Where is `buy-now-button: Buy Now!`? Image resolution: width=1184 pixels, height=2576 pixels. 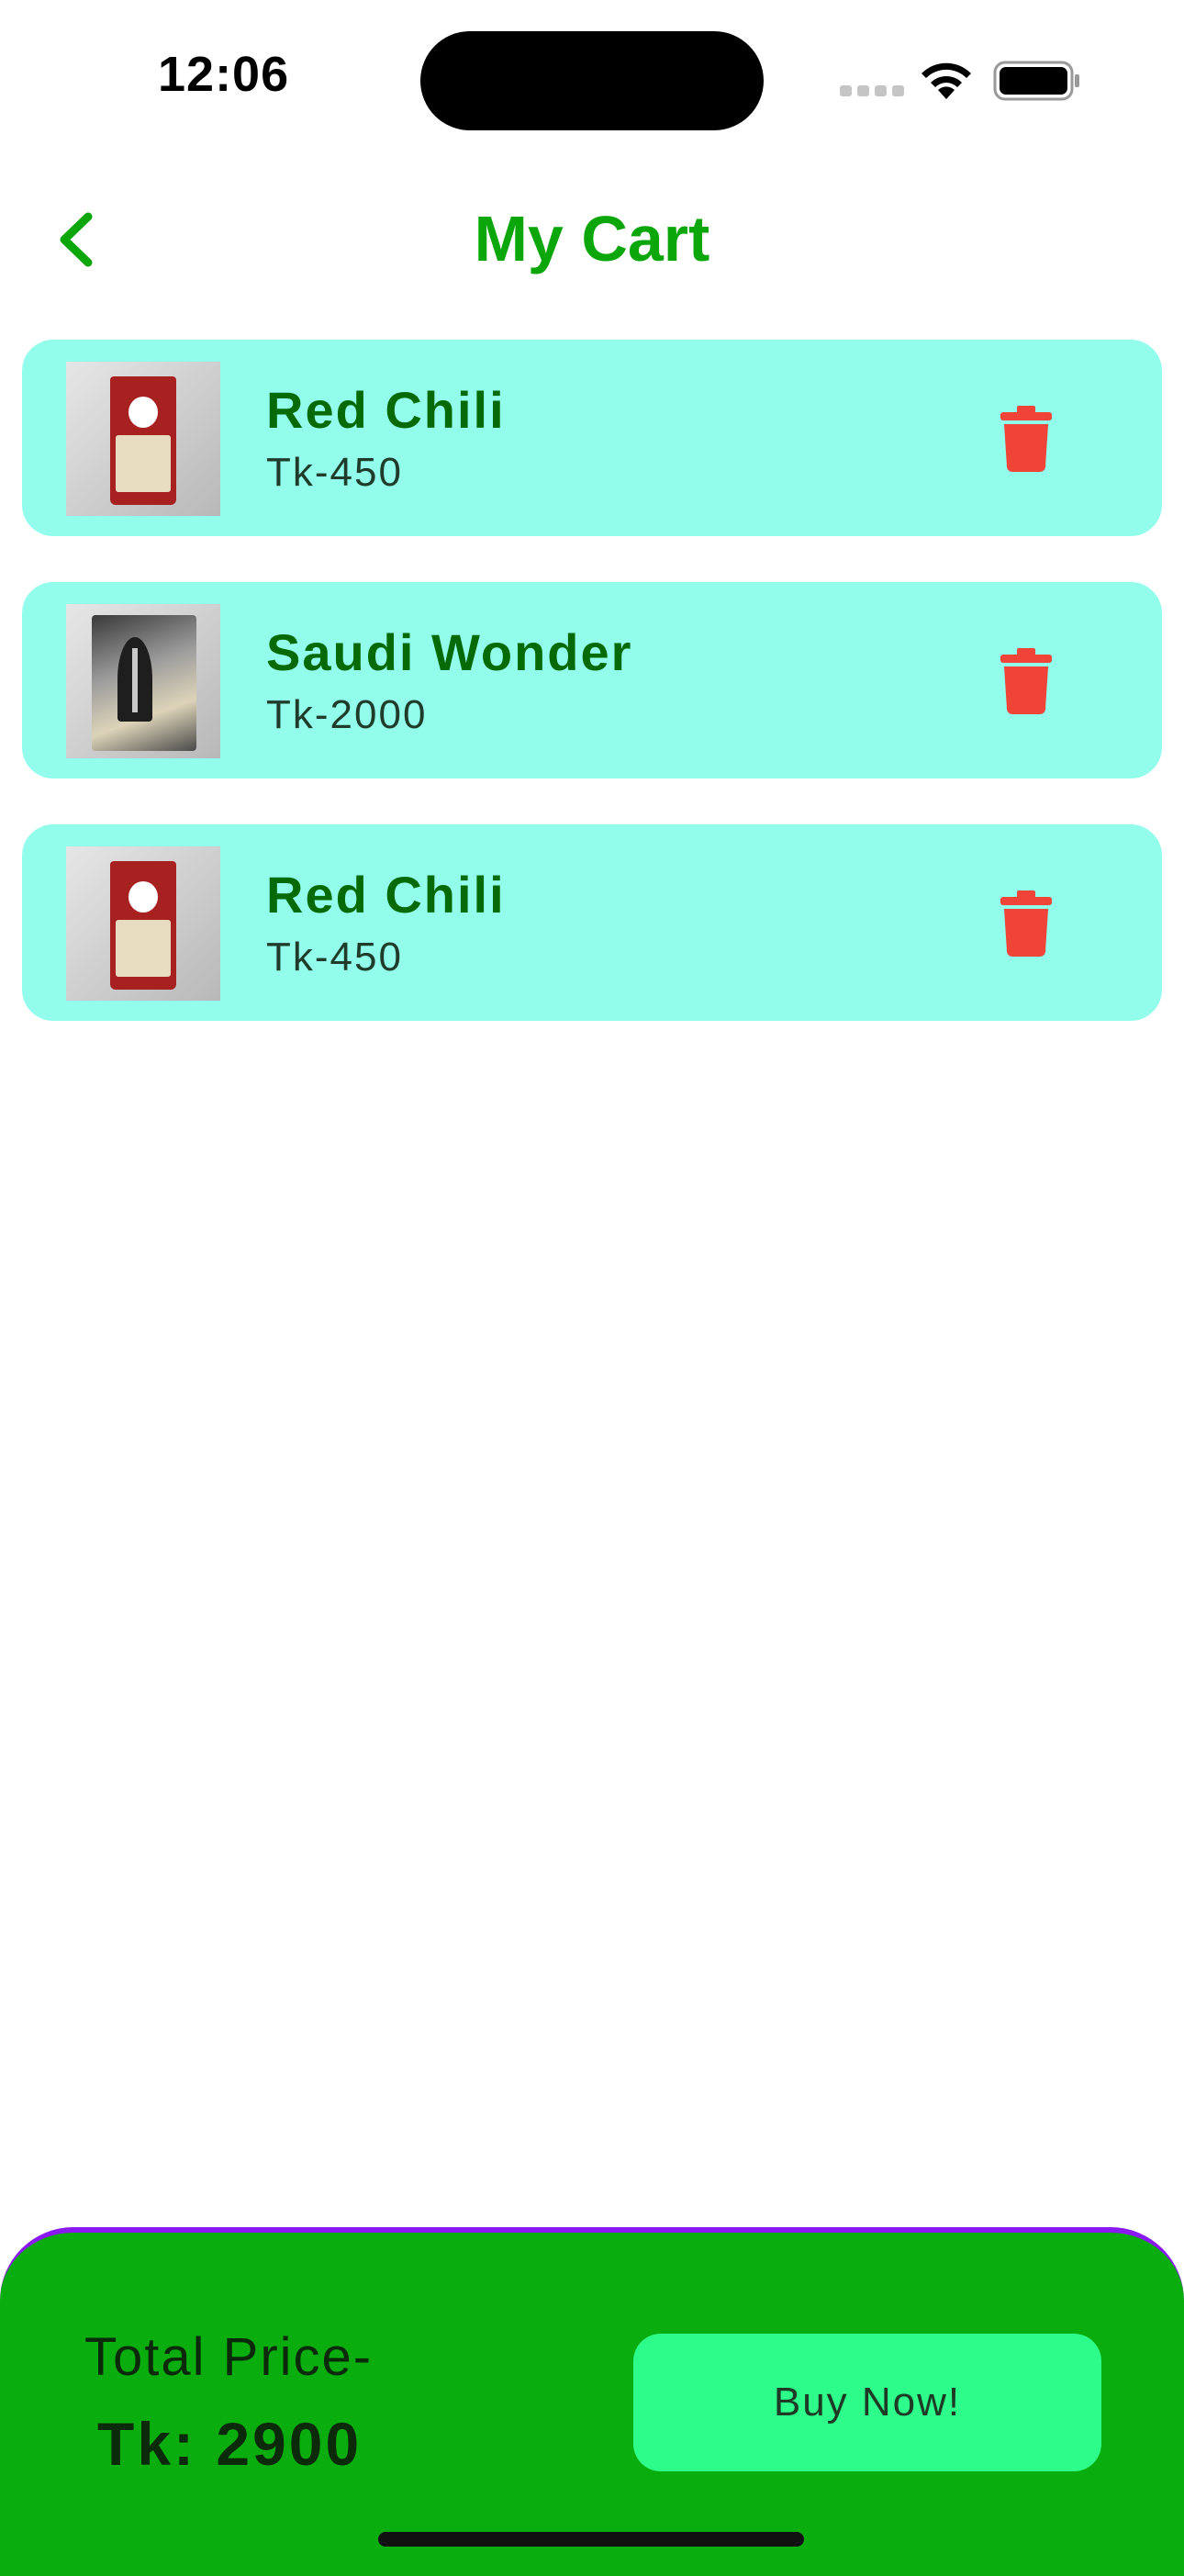 buy-now-button: Buy Now! is located at coordinates (867, 2402).